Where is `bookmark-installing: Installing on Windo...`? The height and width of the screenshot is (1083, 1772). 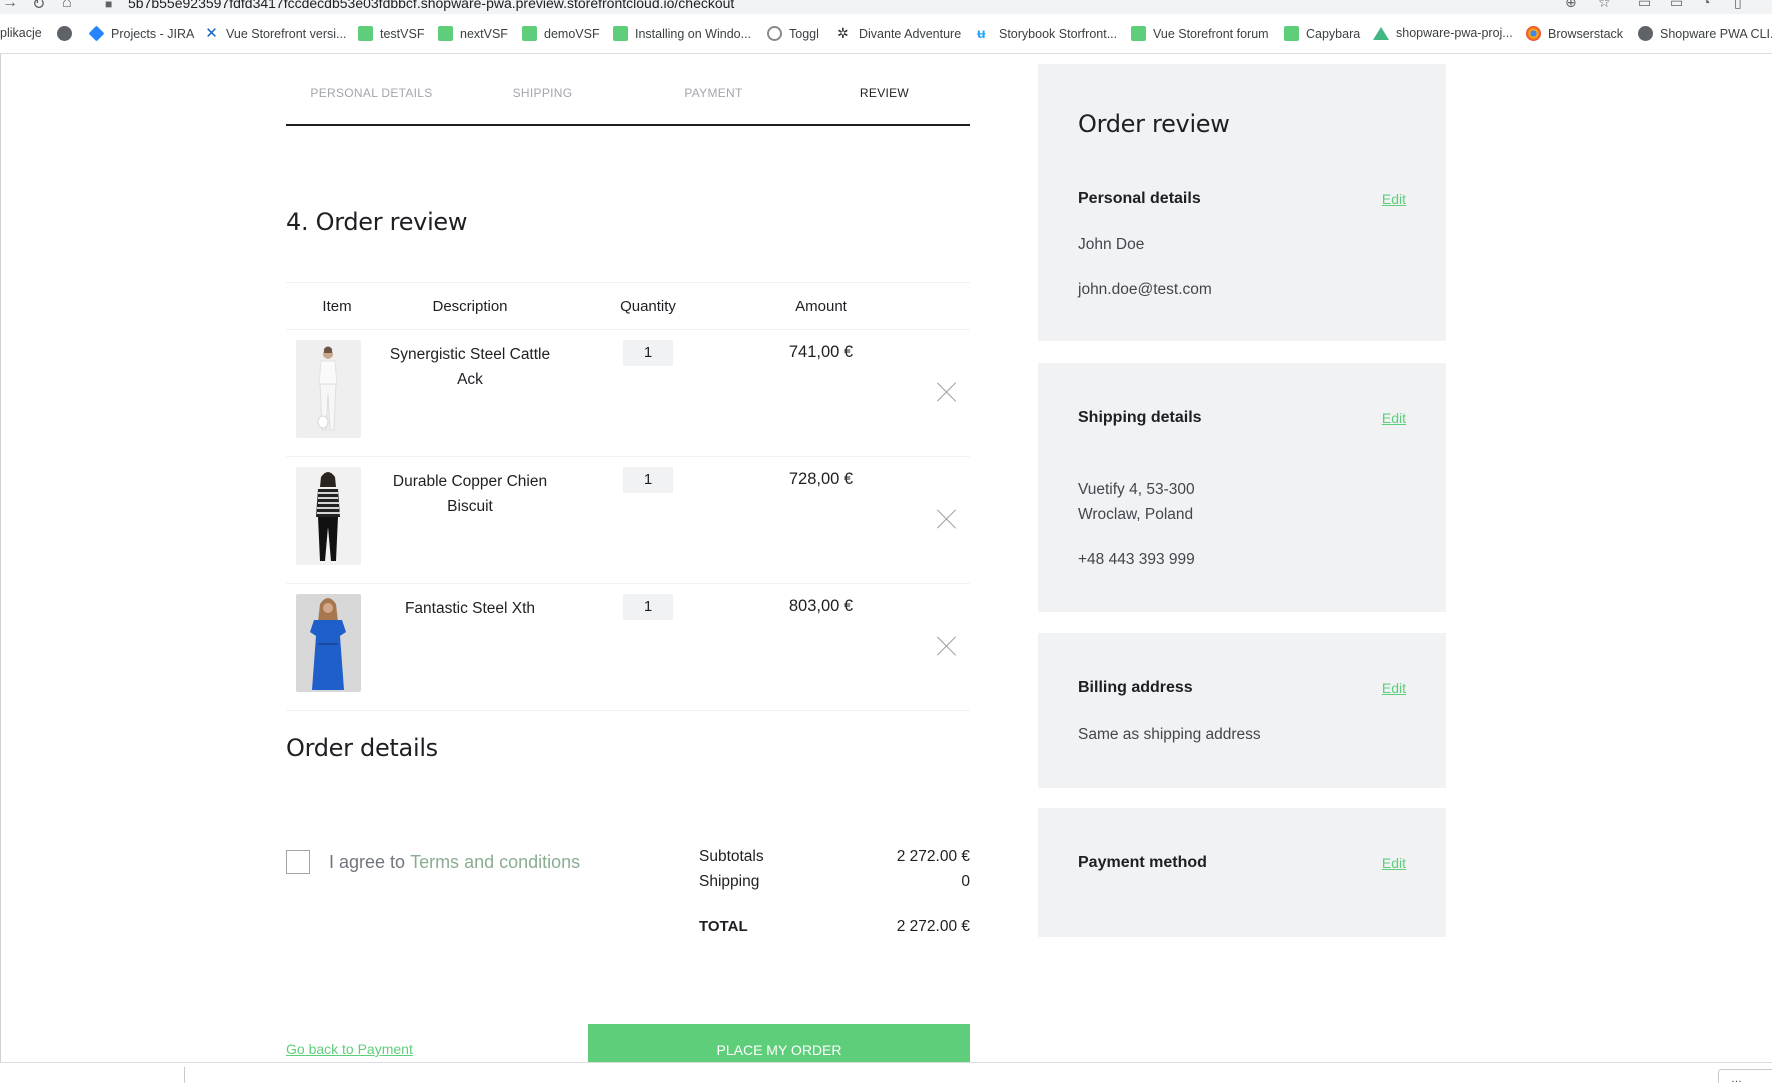
bookmark-installing: Installing on Windo... is located at coordinates (682, 33).